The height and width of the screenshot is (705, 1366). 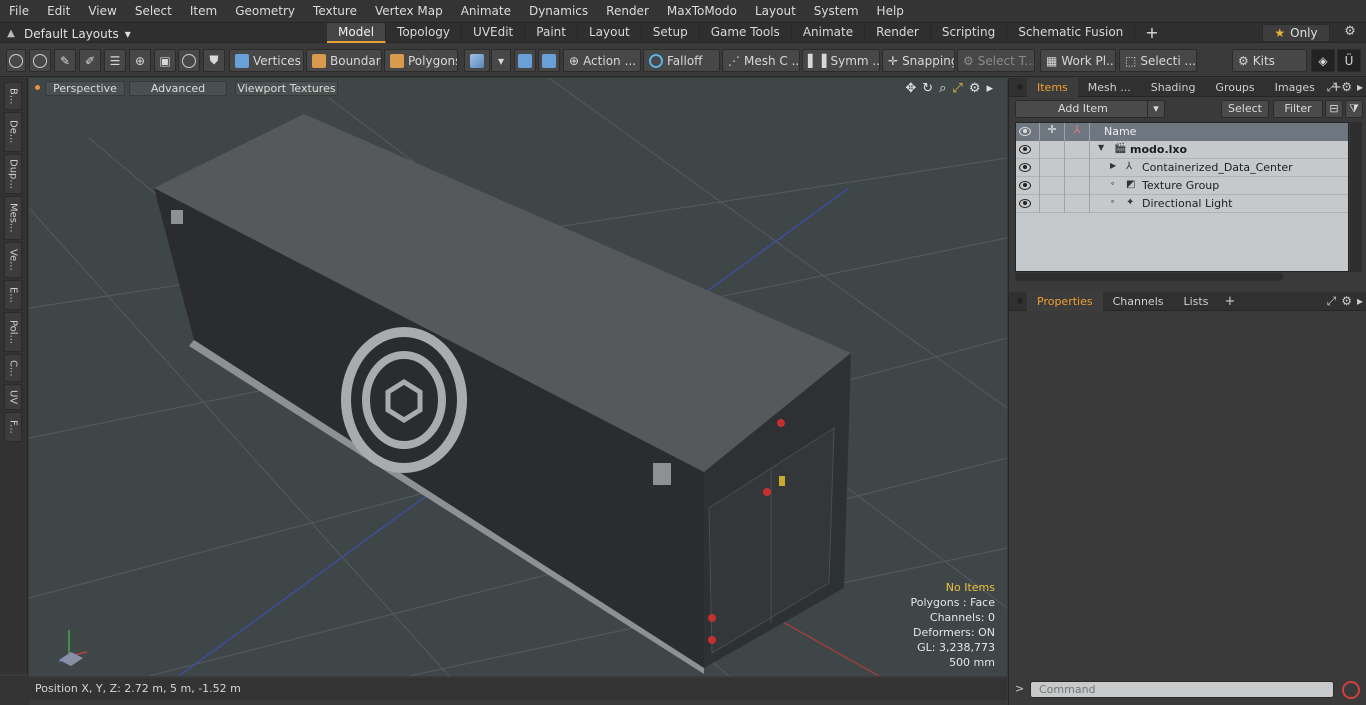 What do you see at coordinates (1298, 109) in the screenshot?
I see `filter-button: Filter` at bounding box center [1298, 109].